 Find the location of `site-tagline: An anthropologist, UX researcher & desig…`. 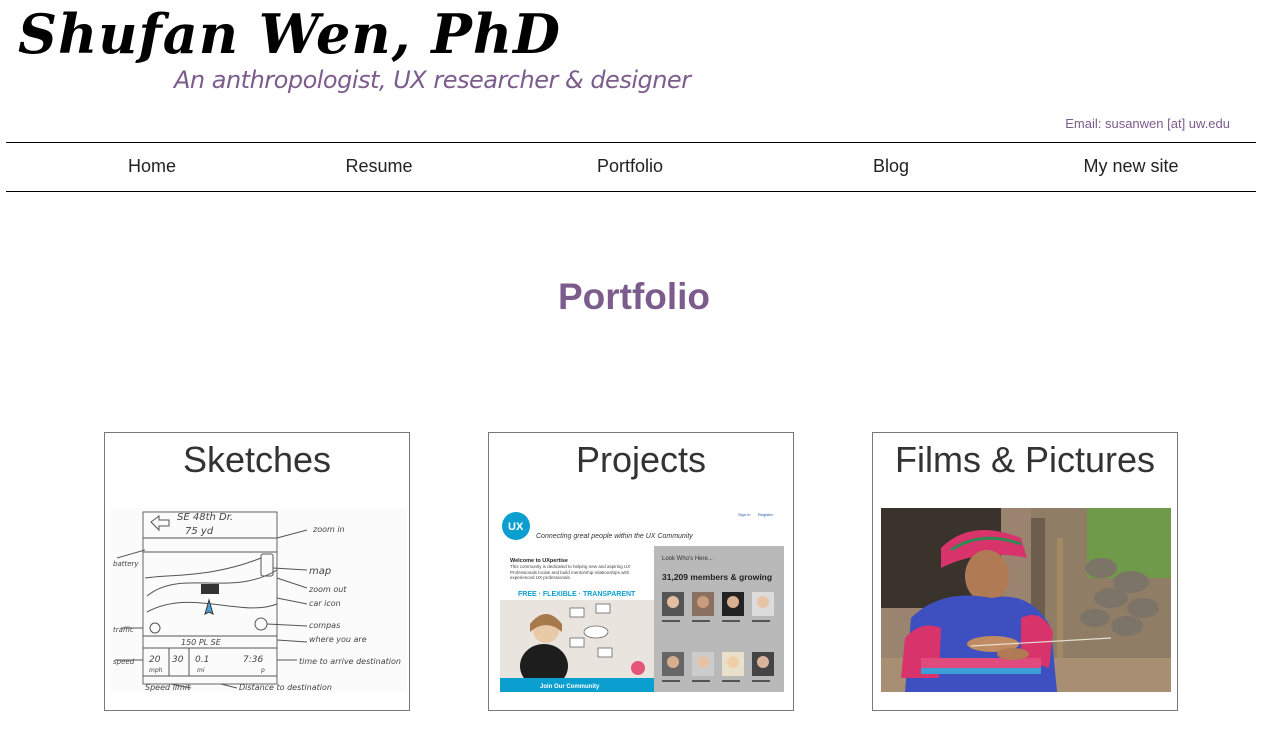

site-tagline: An anthropologist, UX researcher & desig… is located at coordinates (432, 80).